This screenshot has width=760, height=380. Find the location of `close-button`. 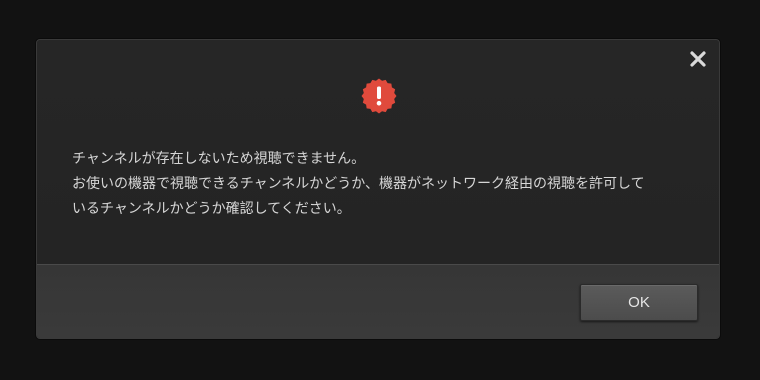

close-button is located at coordinates (698, 59).